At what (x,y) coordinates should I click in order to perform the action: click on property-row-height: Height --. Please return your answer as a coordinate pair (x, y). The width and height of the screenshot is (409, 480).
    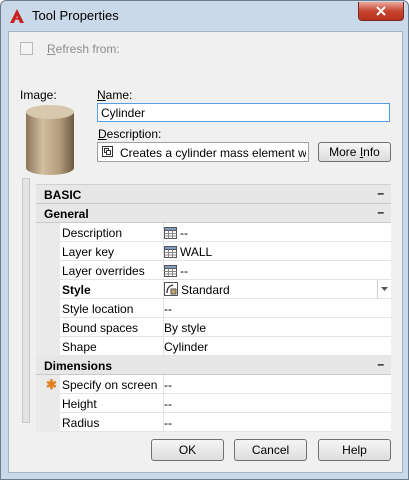
    Looking at the image, I should click on (213, 403).